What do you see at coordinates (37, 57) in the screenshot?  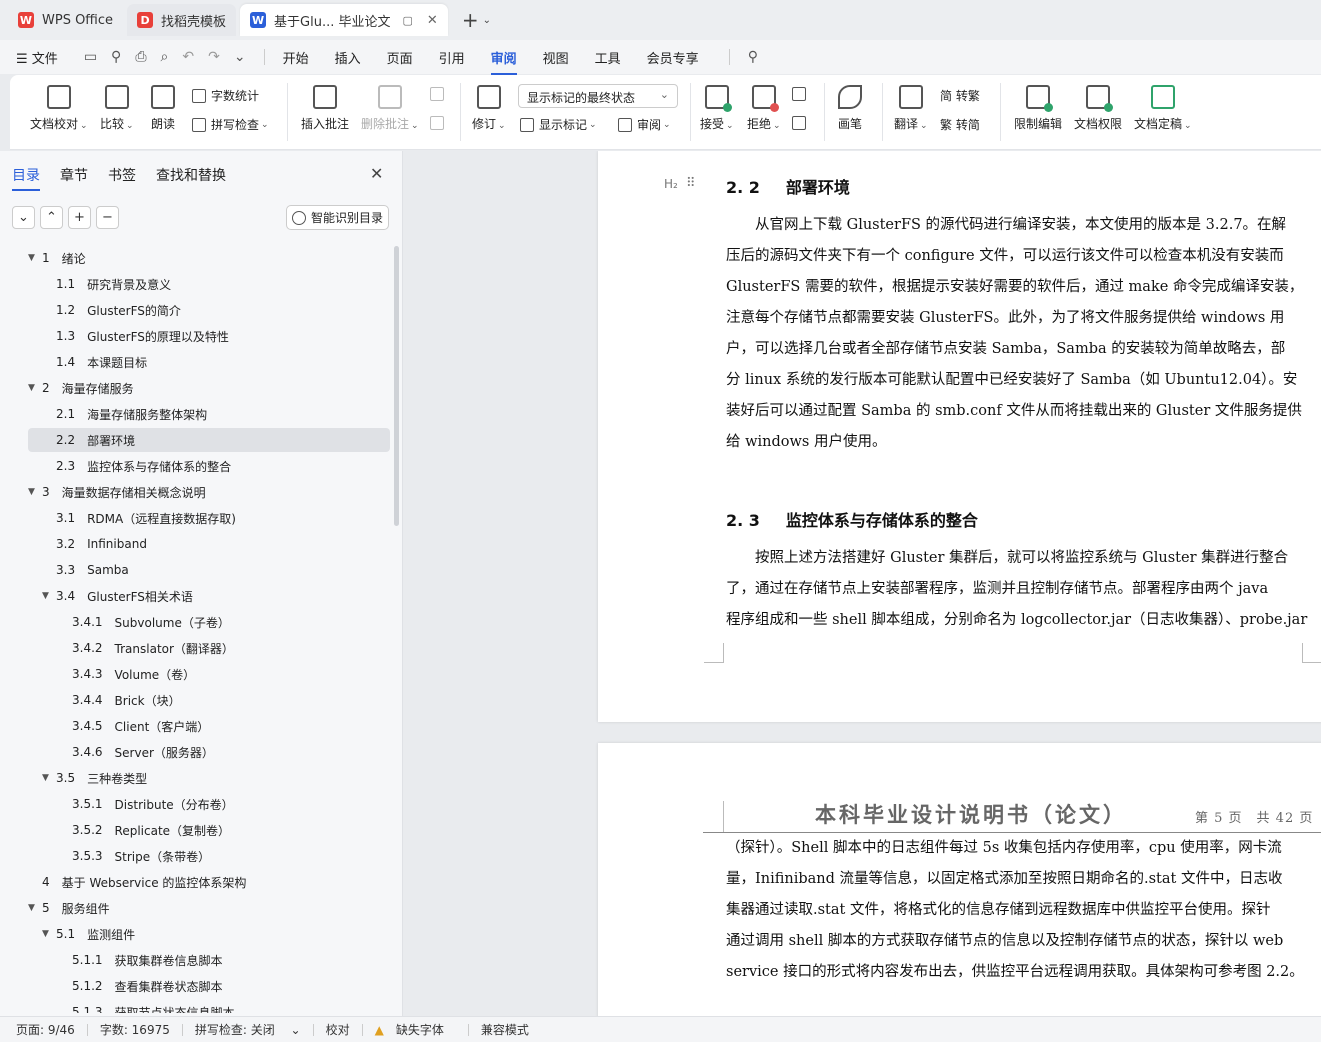 I see `file-menu: ☰ 文件` at bounding box center [37, 57].